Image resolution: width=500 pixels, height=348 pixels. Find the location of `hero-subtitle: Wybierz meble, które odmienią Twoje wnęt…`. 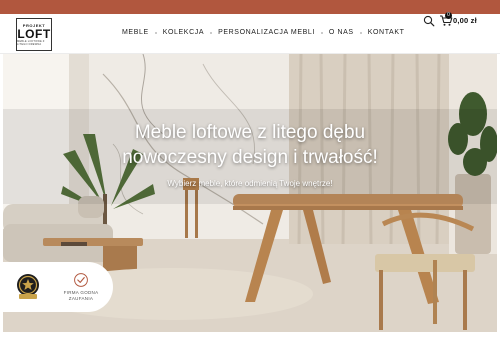

hero-subtitle: Wybierz meble, które odmienią Twoje wnęt… is located at coordinates (250, 183).